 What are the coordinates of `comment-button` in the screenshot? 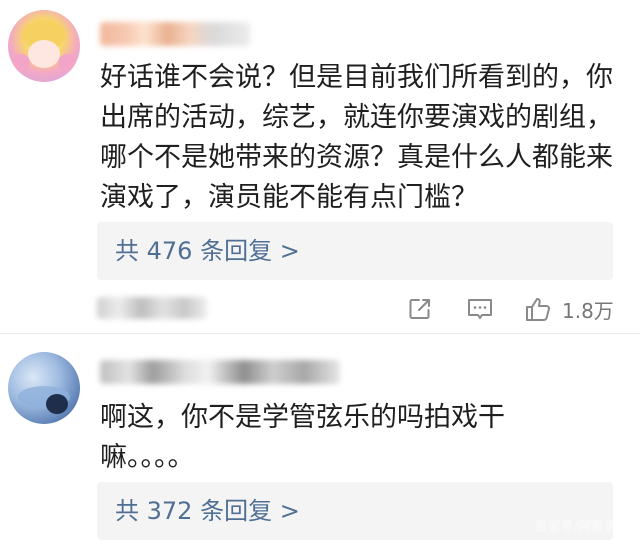 It's located at (480, 309).